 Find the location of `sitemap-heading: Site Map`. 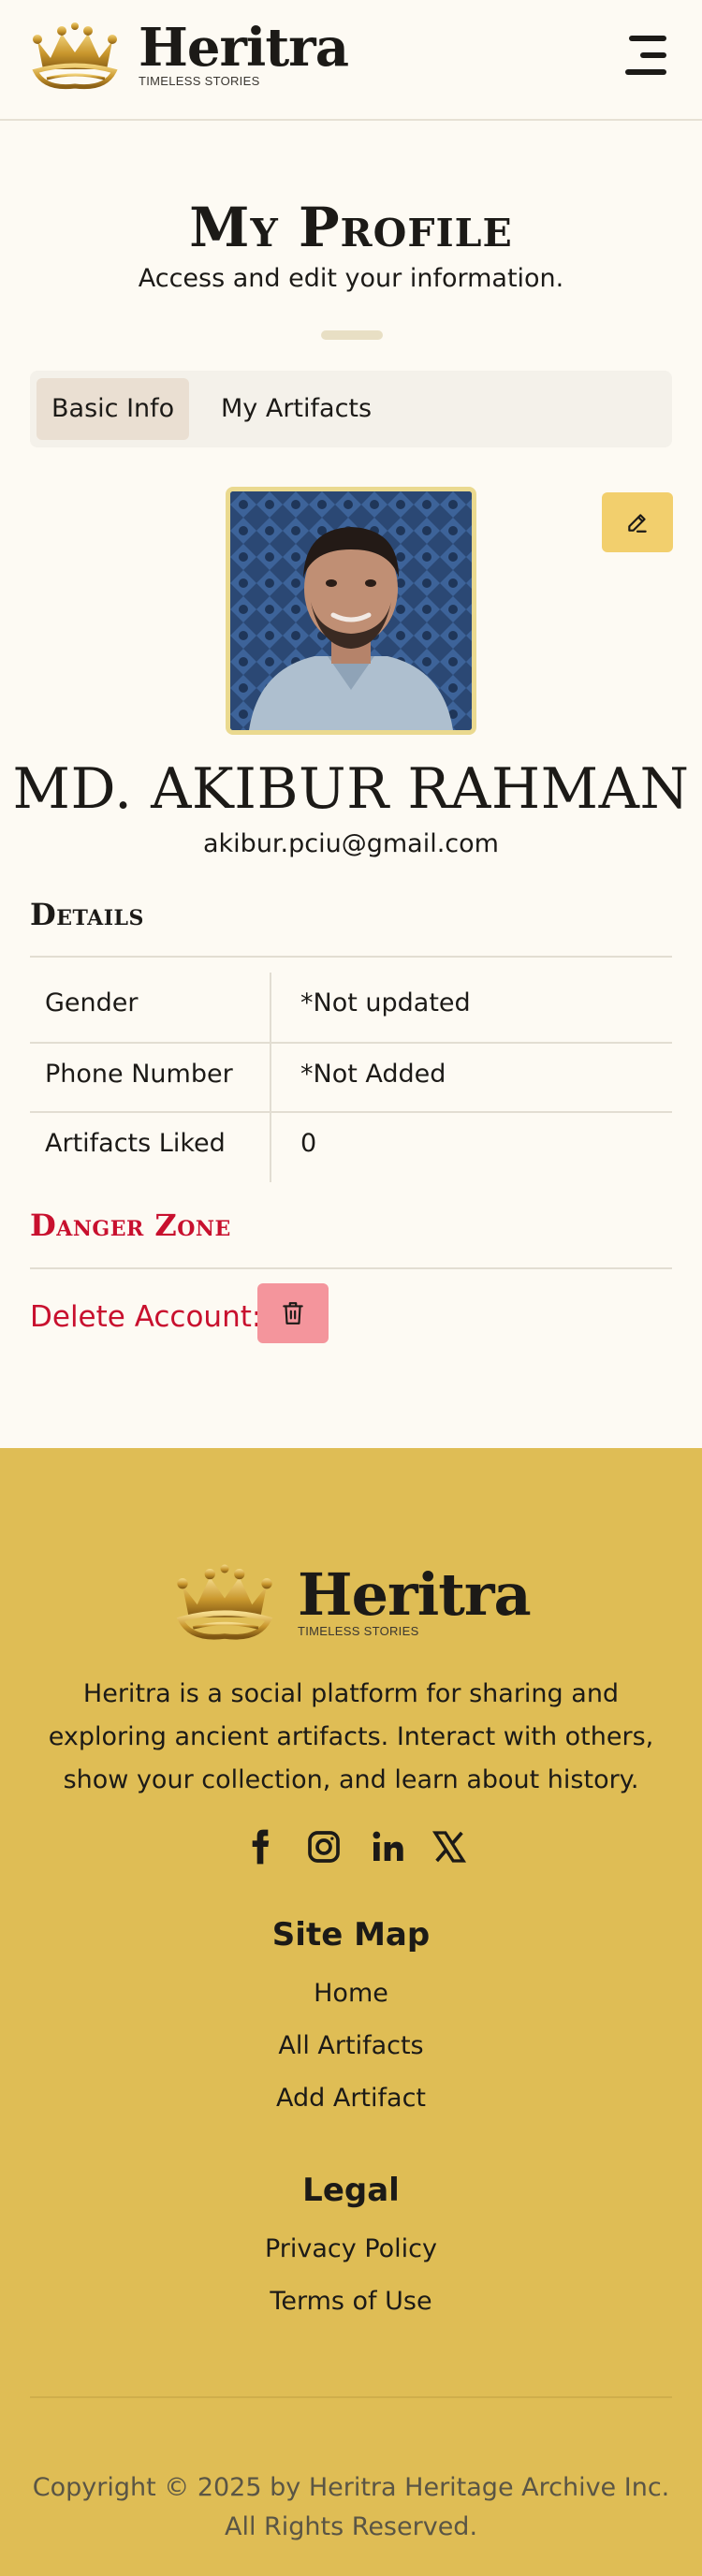

sitemap-heading: Site Map is located at coordinates (351, 1935).